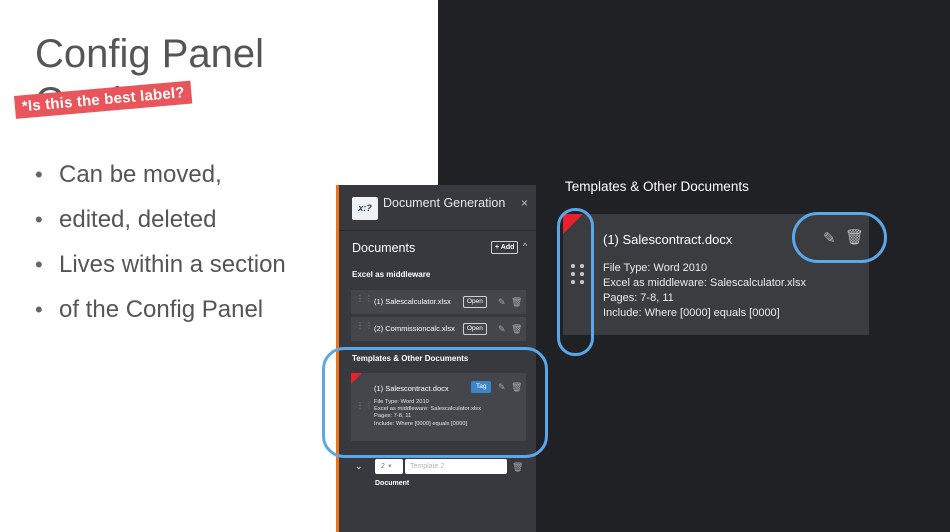 The height and width of the screenshot is (532, 950). I want to click on panel-header: x:? Document Generation ×, so click(437, 208).